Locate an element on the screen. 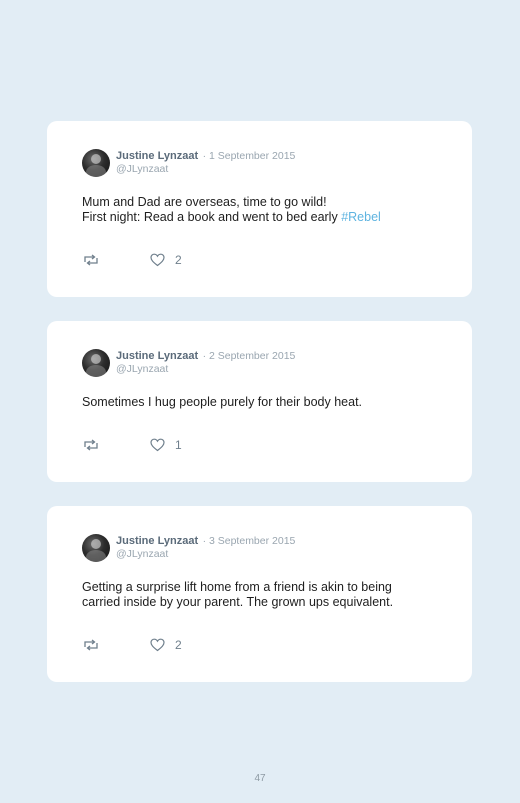 Image resolution: width=520 pixels, height=803 pixels. tweet-actions: 1 is located at coordinates (132, 445).